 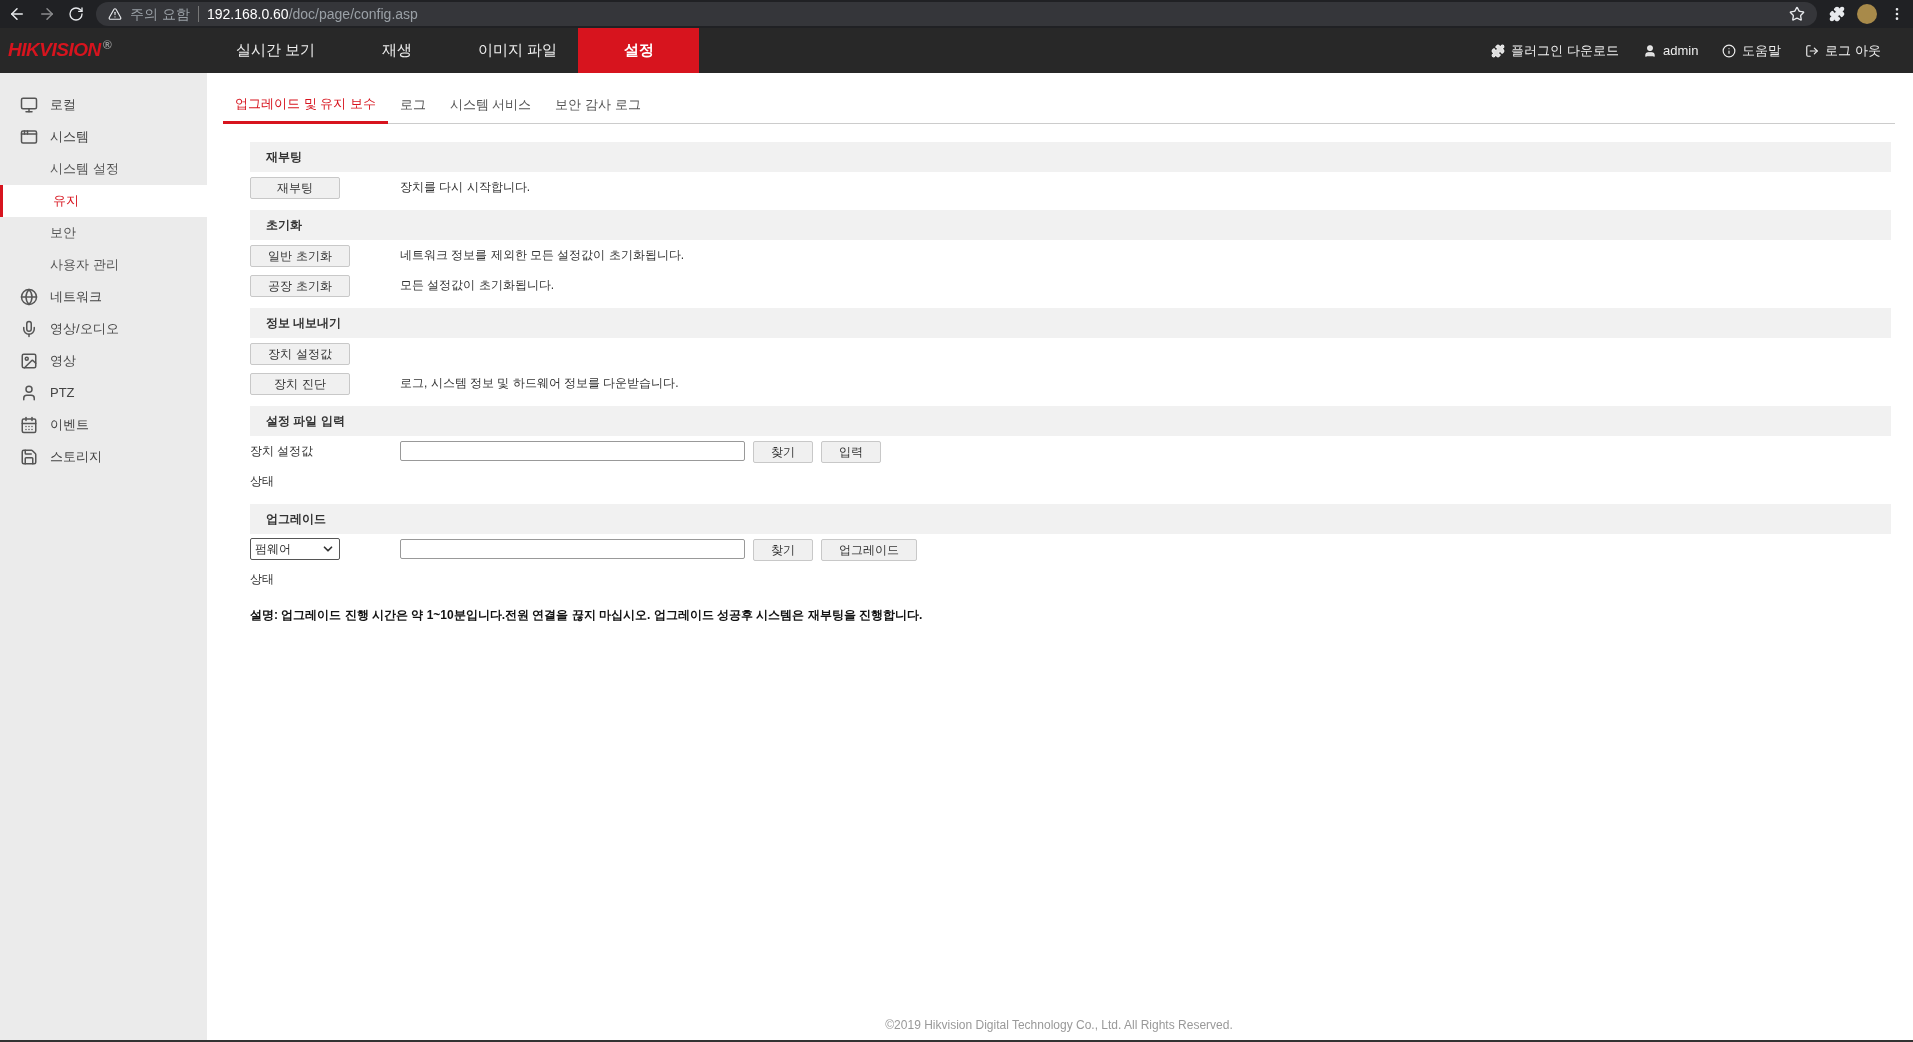 What do you see at coordinates (103, 425) in the screenshot?
I see `sidebar-item: 이벤트` at bounding box center [103, 425].